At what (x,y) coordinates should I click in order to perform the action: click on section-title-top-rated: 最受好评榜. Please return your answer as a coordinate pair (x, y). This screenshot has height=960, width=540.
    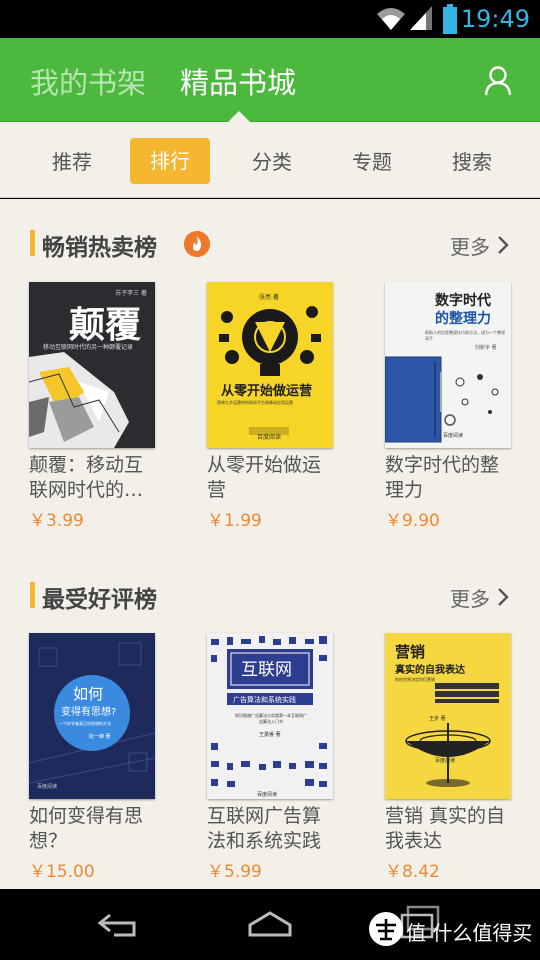
    Looking at the image, I should click on (99, 600).